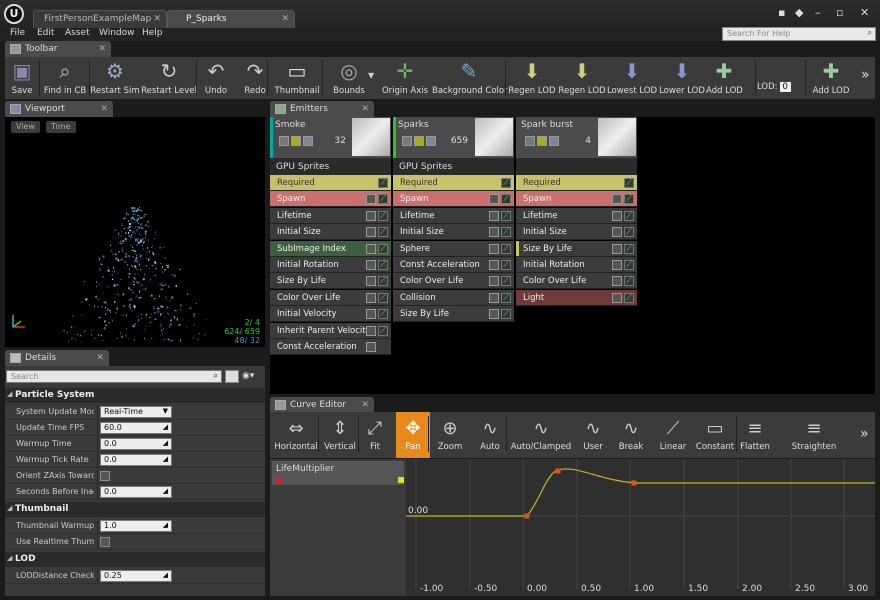  I want to click on bounds-button: ◎ Bounds, so click(349, 78).